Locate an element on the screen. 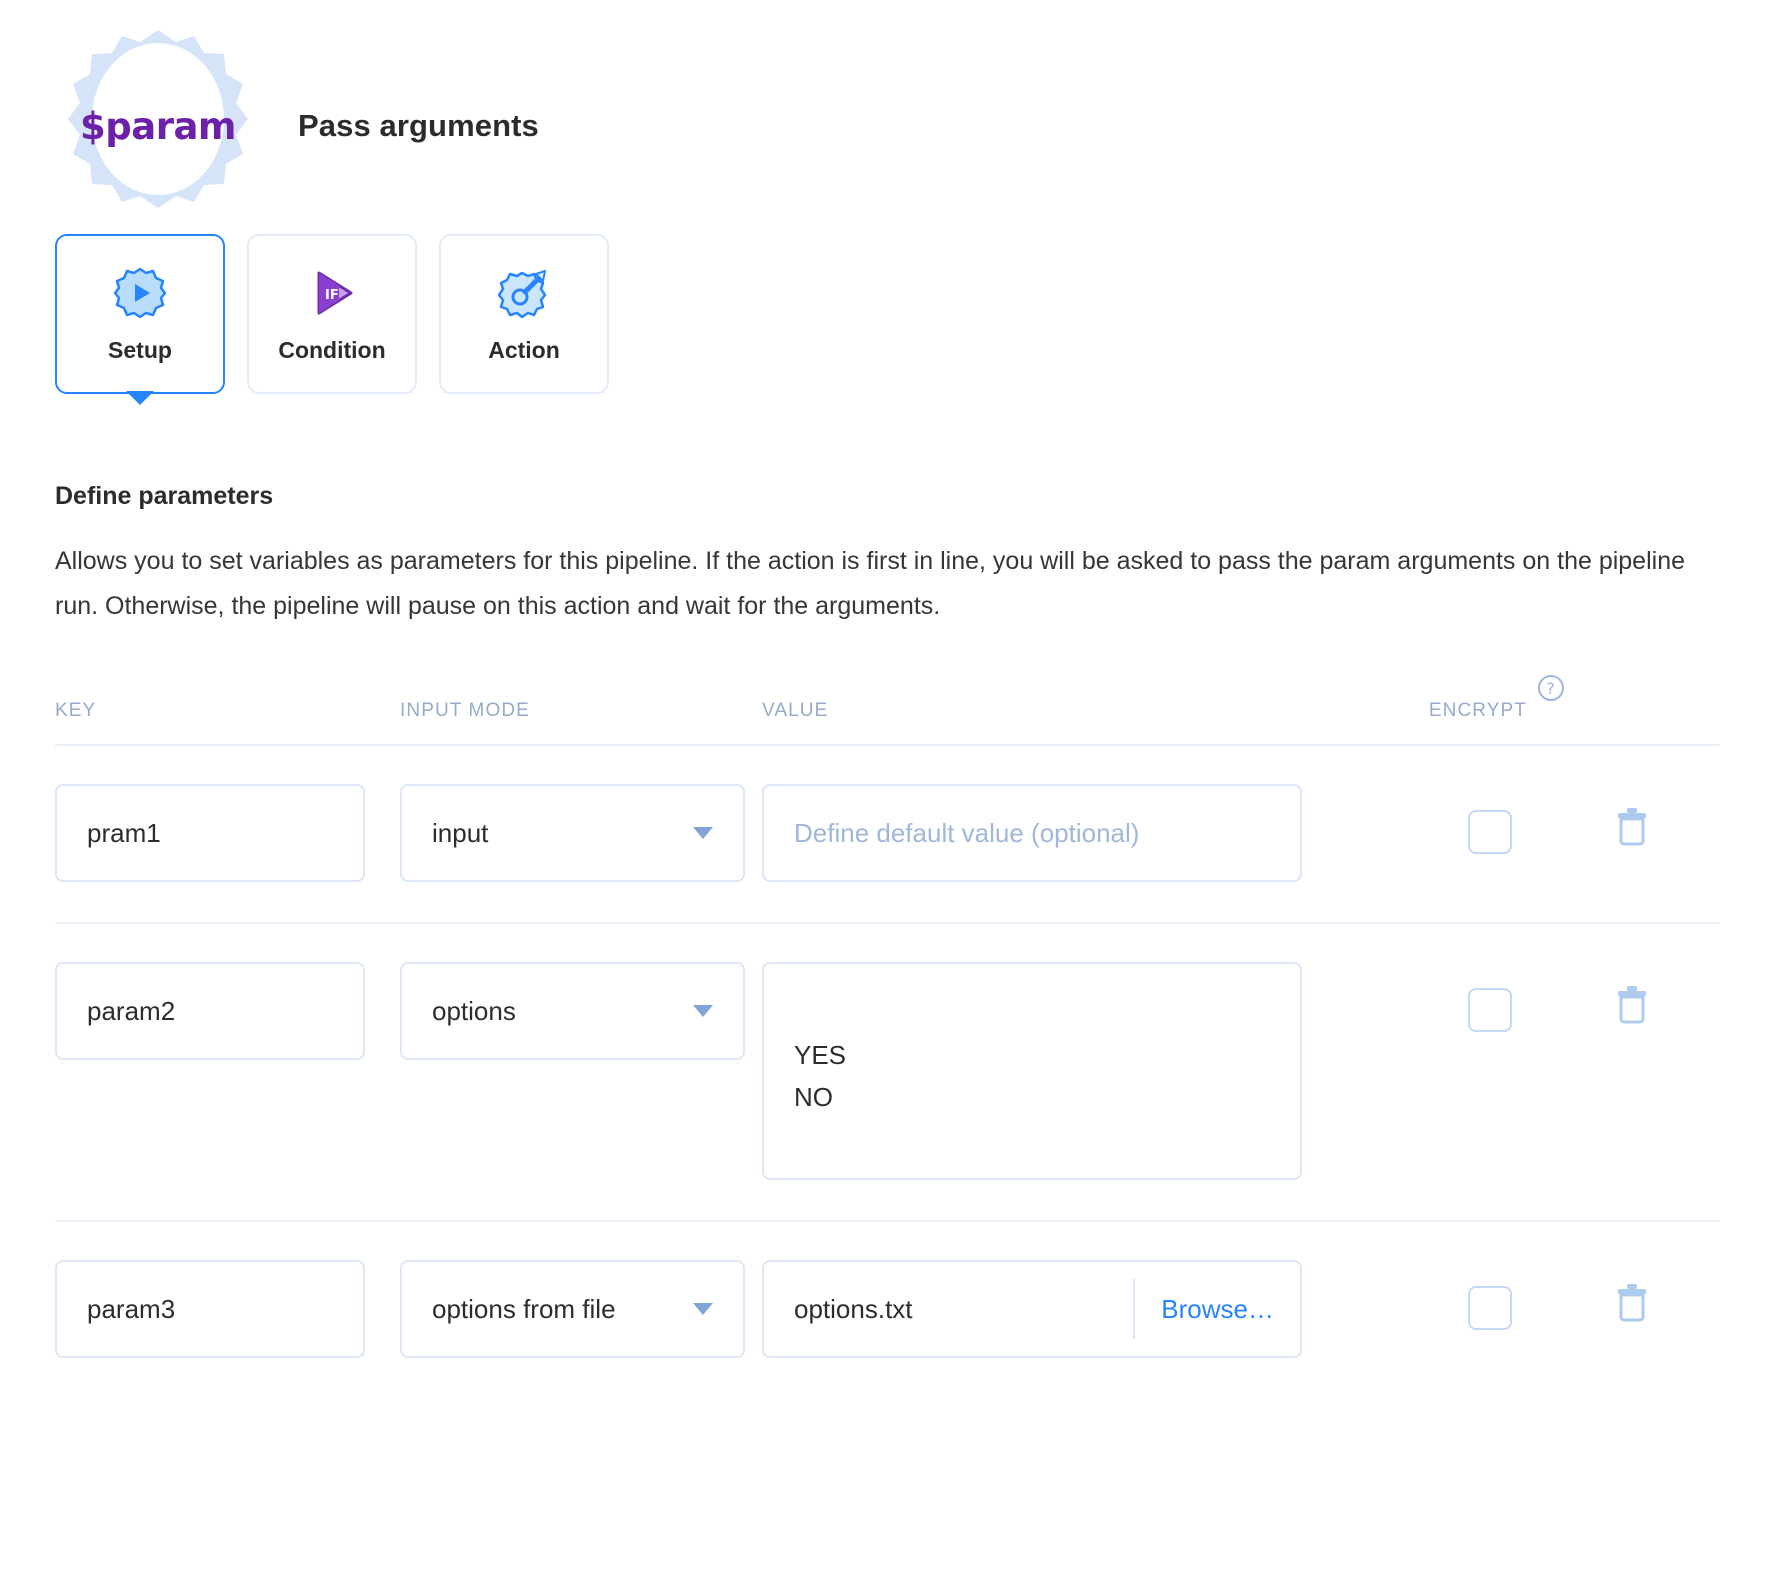 The height and width of the screenshot is (1584, 1777). tab-bar: Setup IF Condition Action is located at coordinates (888, 319).